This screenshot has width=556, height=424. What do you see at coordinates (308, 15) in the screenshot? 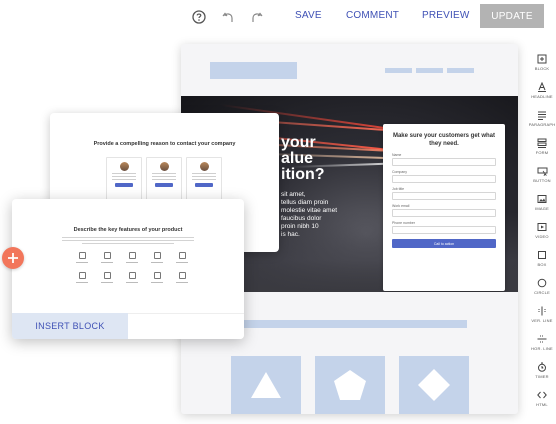
I see `save-button: SAVE` at bounding box center [308, 15].